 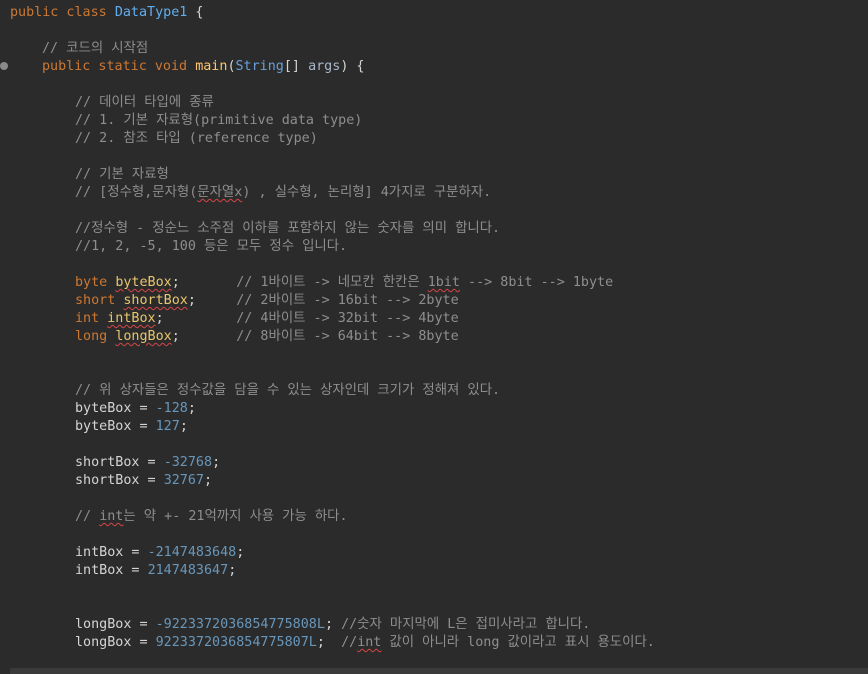 I want to click on horizontal-scrollbar, so click(x=439, y=671).